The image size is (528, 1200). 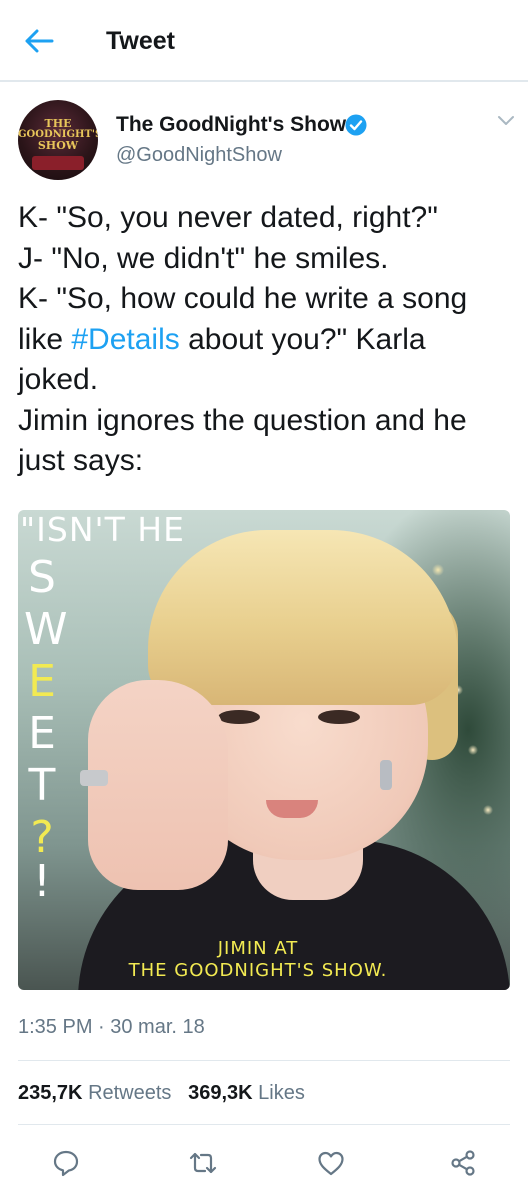 What do you see at coordinates (94, 778) in the screenshot?
I see `image-ring` at bounding box center [94, 778].